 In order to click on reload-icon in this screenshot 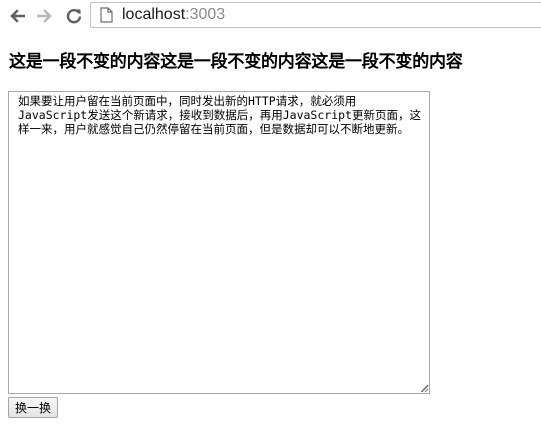, I will do `click(74, 16)`.